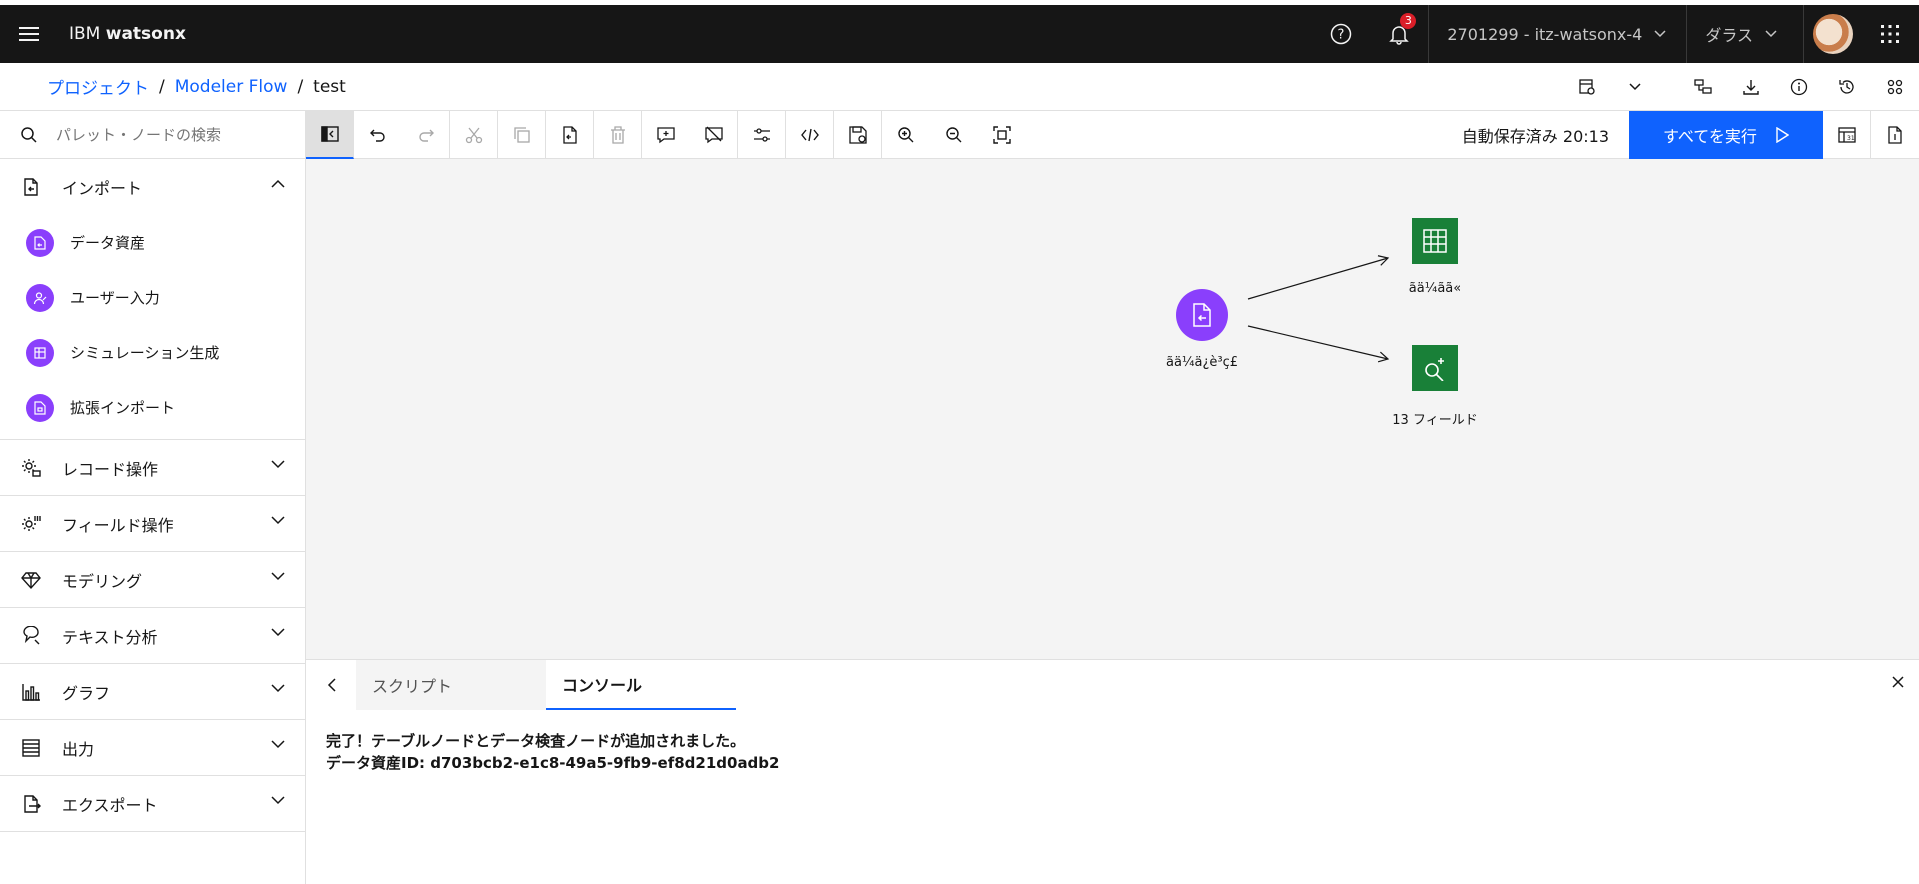  What do you see at coordinates (1726, 135) in the screenshot?
I see `run-all-button: すべてを実行` at bounding box center [1726, 135].